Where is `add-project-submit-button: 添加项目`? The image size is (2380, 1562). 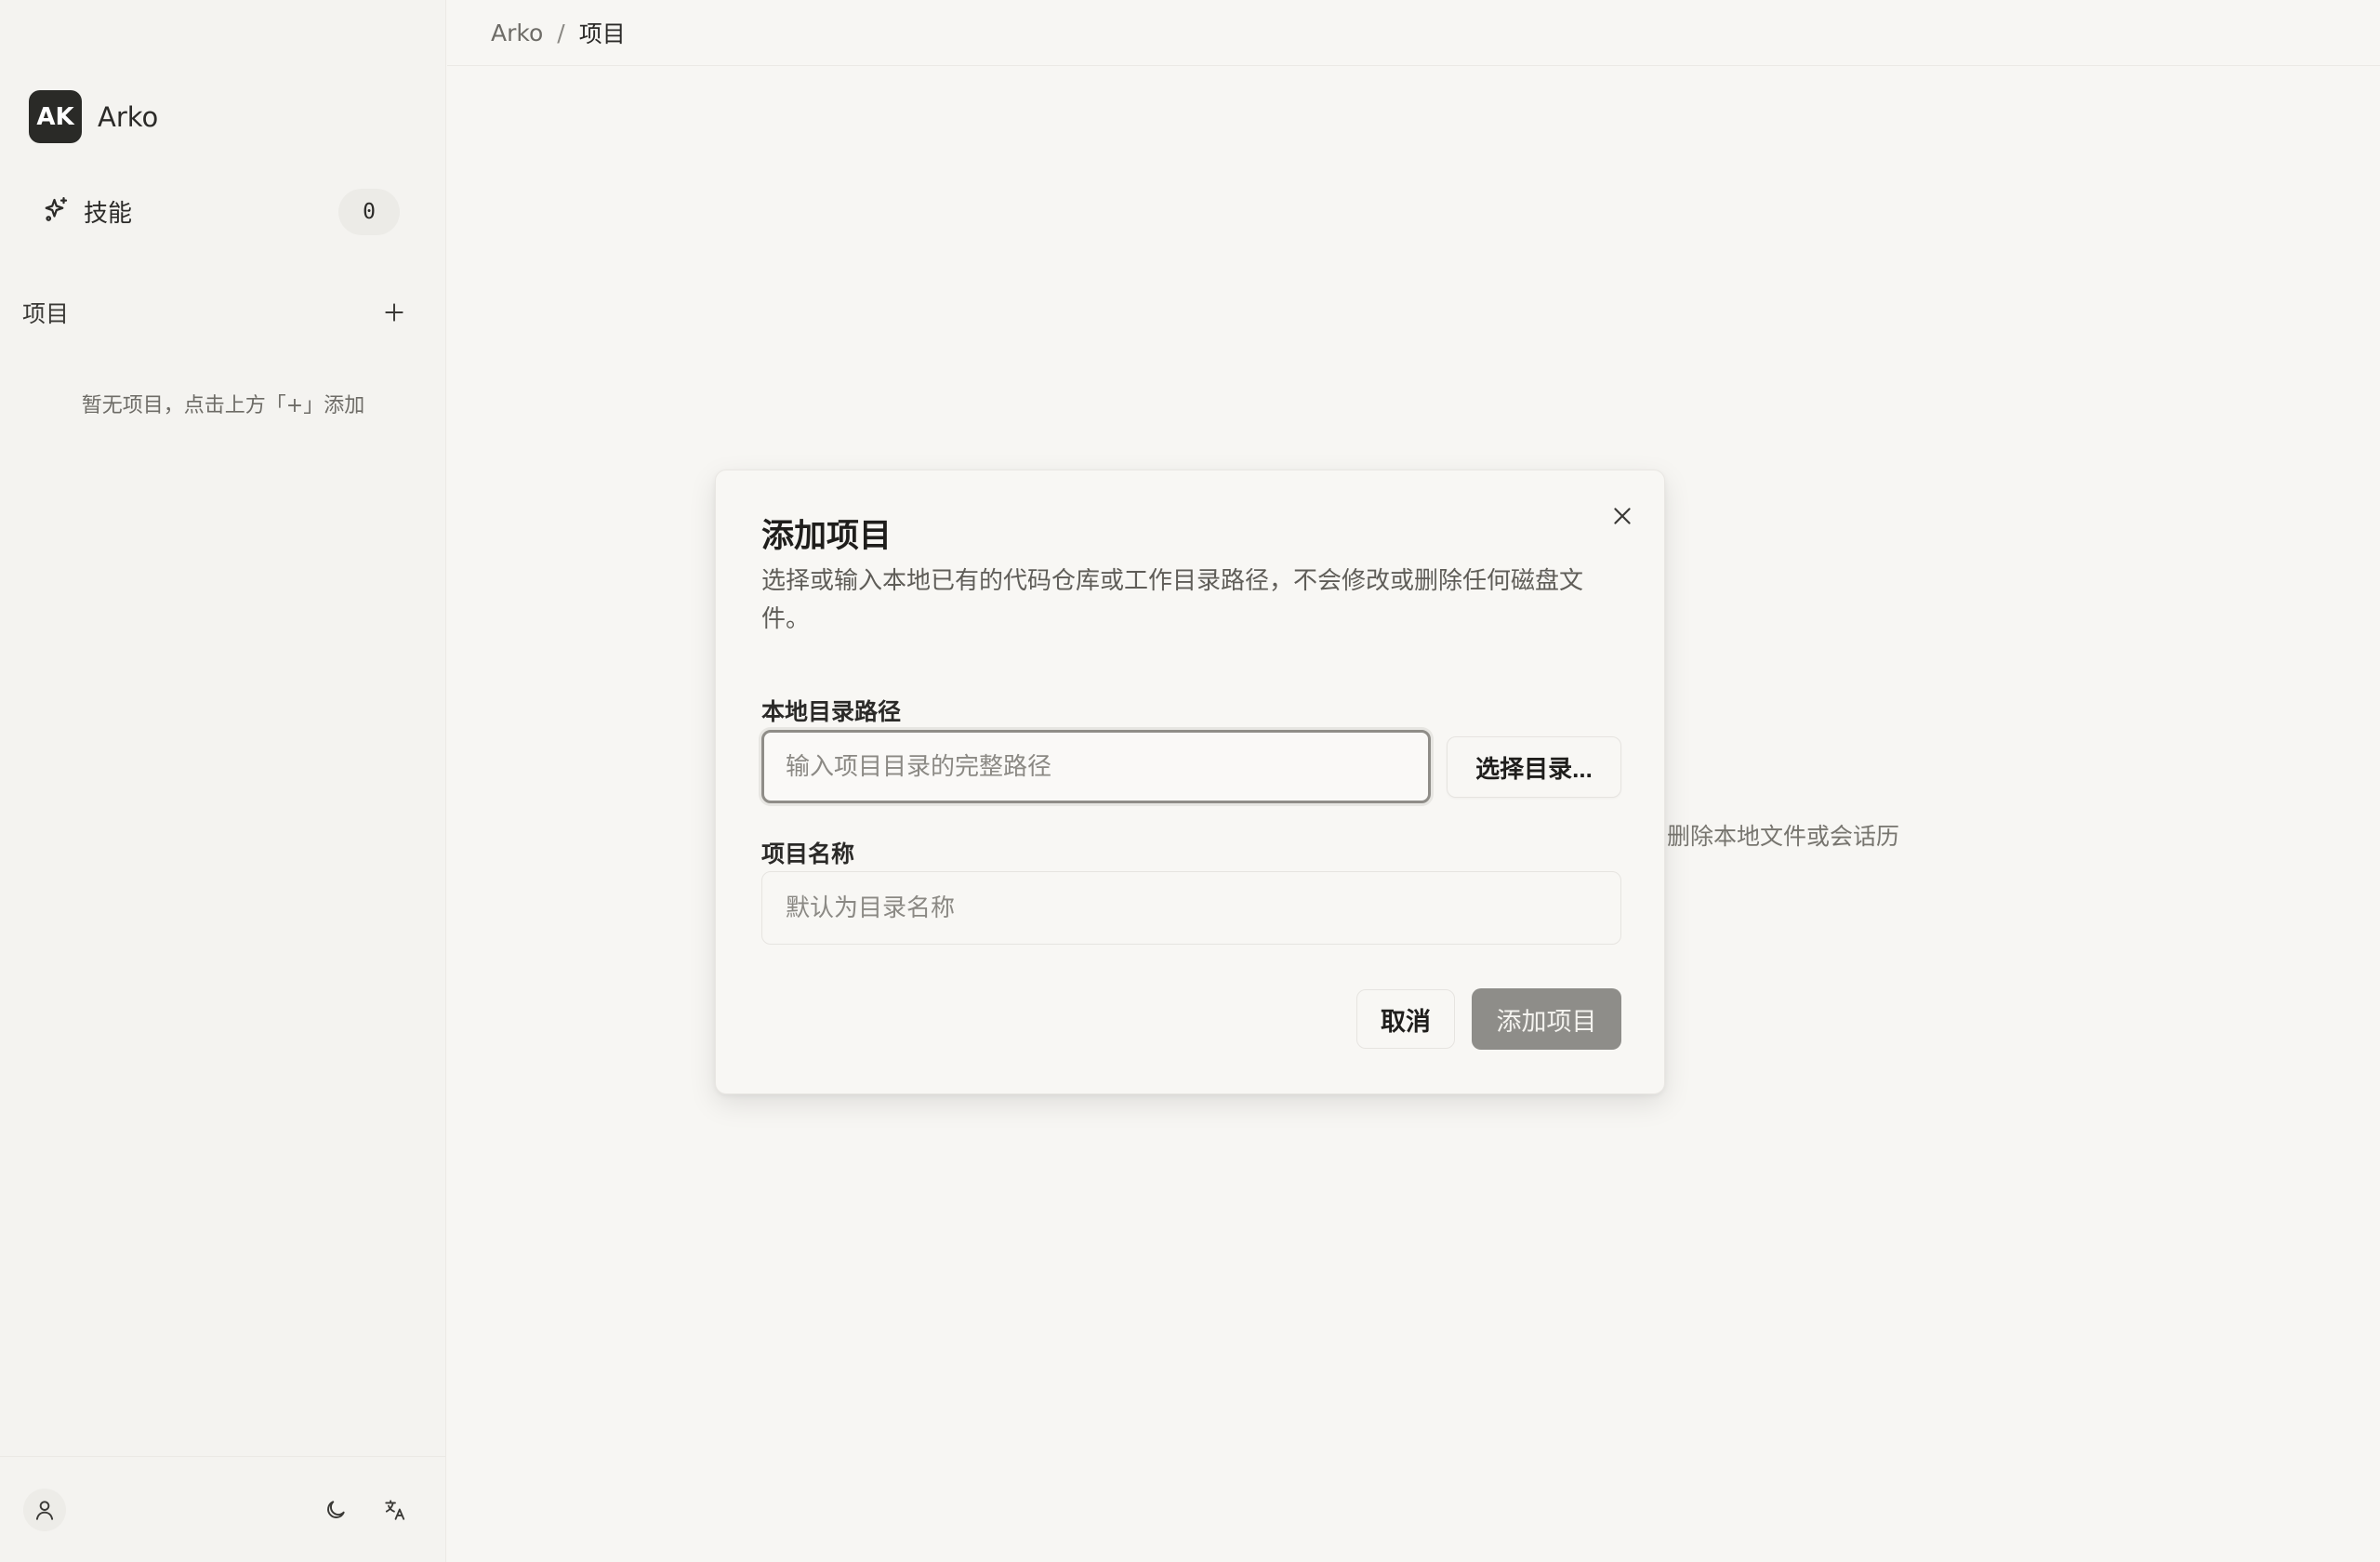 add-project-submit-button: 添加项目 is located at coordinates (1546, 1019).